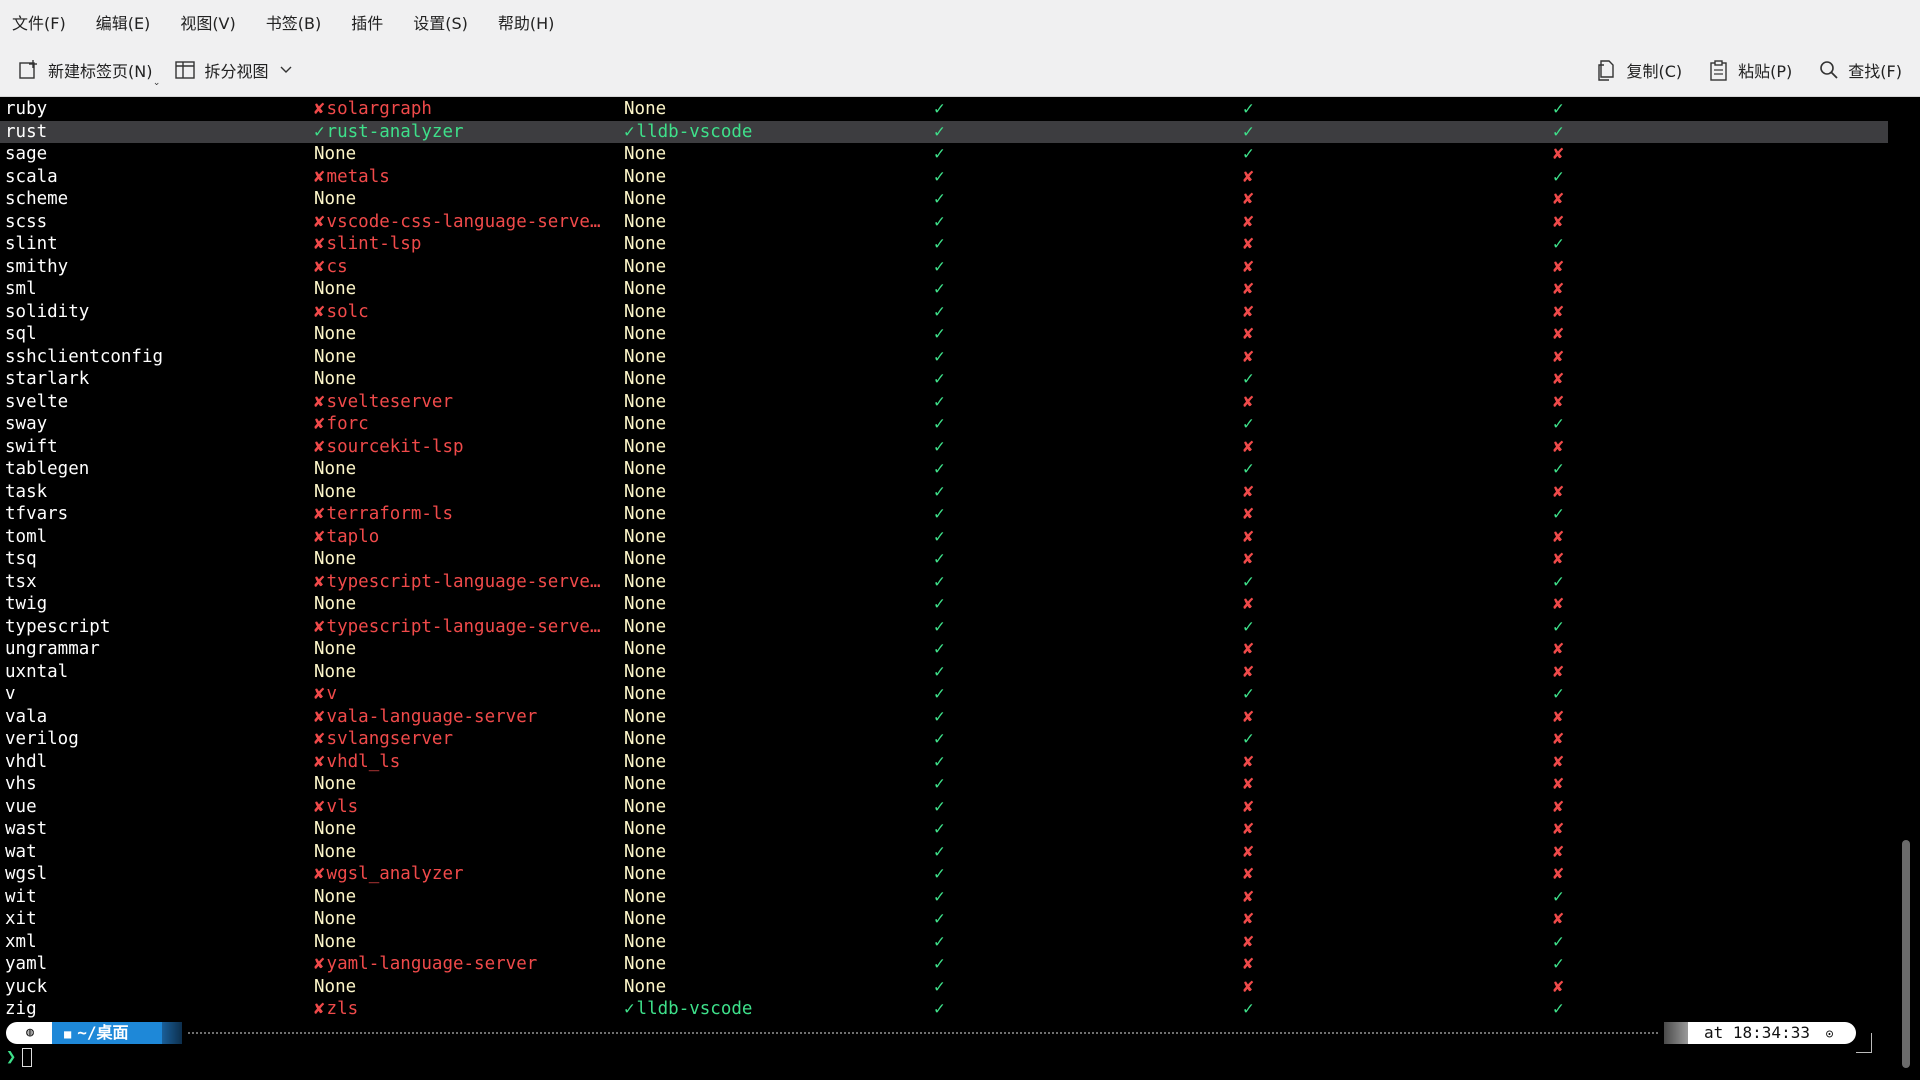 The width and height of the screenshot is (1920, 1080). Describe the element at coordinates (367, 22) in the screenshot. I see `menu-plugins: 插件` at that location.